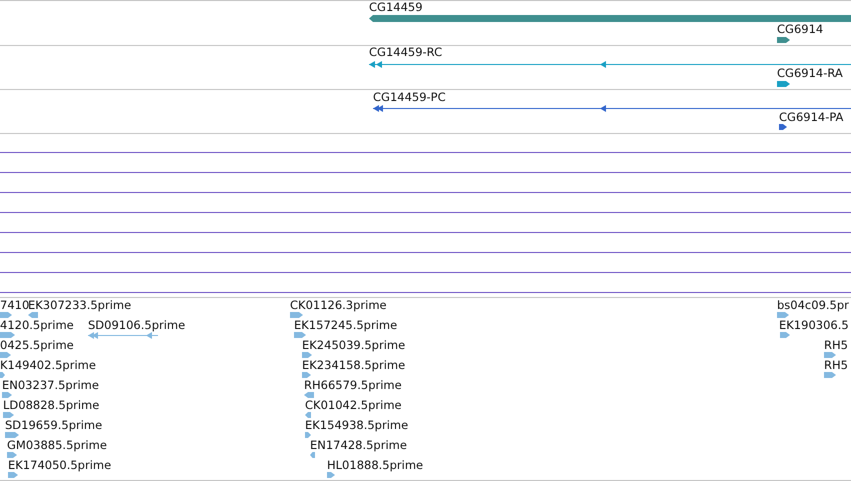  I want to click on feature-label: CG6914-RA, so click(810, 73).